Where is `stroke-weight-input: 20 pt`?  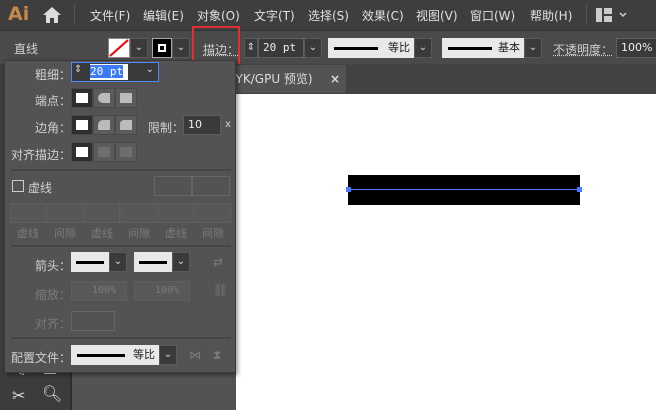
stroke-weight-input: 20 pt is located at coordinates (281, 48).